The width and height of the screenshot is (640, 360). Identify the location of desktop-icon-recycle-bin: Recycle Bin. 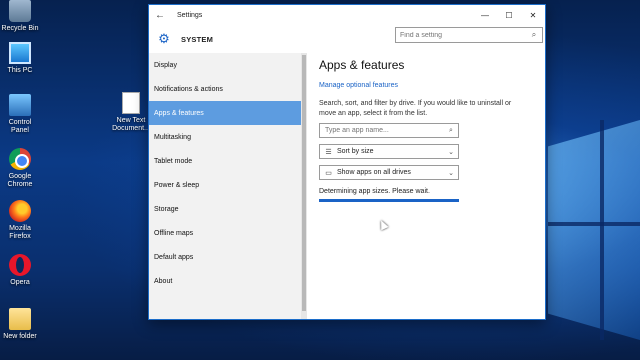
(22, 16).